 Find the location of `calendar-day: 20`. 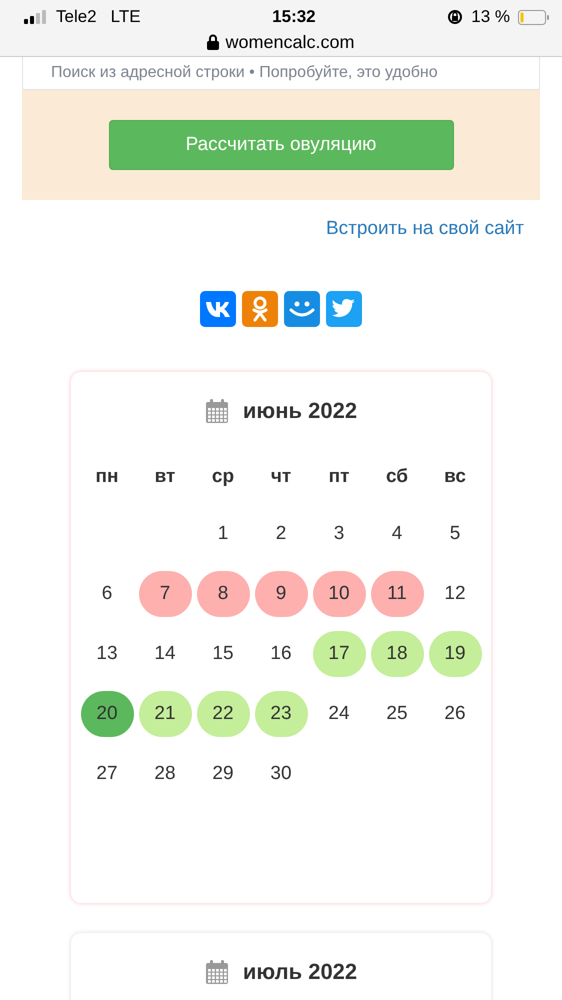

calendar-day: 20 is located at coordinates (107, 714).